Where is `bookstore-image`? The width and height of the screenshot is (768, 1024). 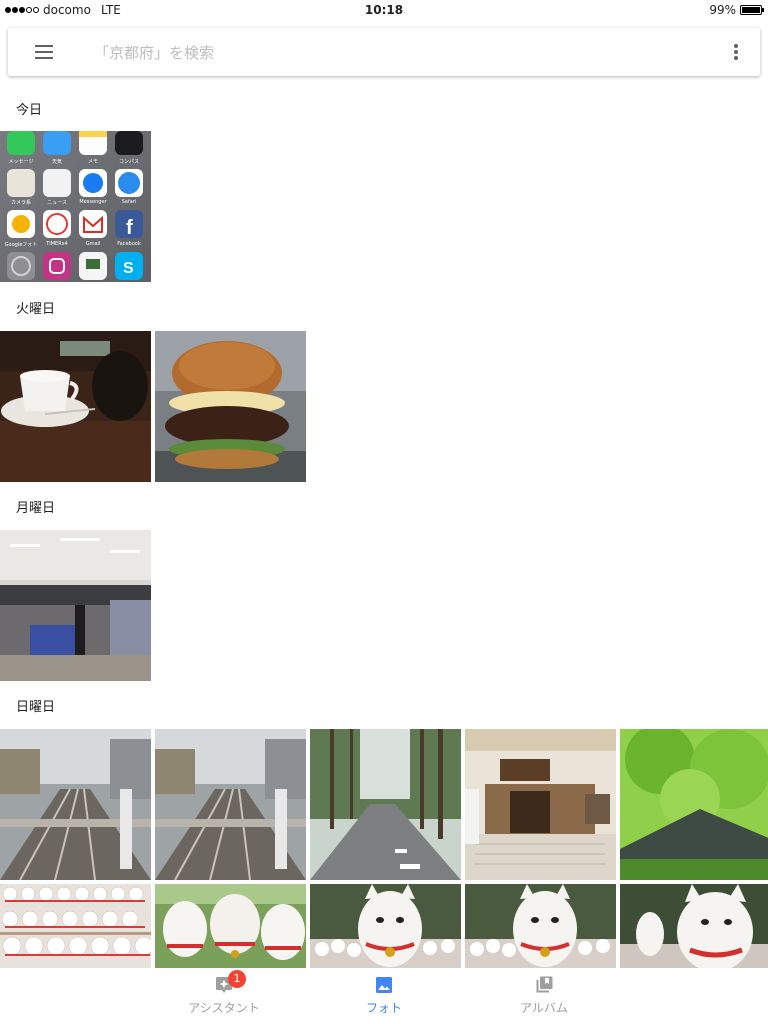
bookstore-image is located at coordinates (75, 605).